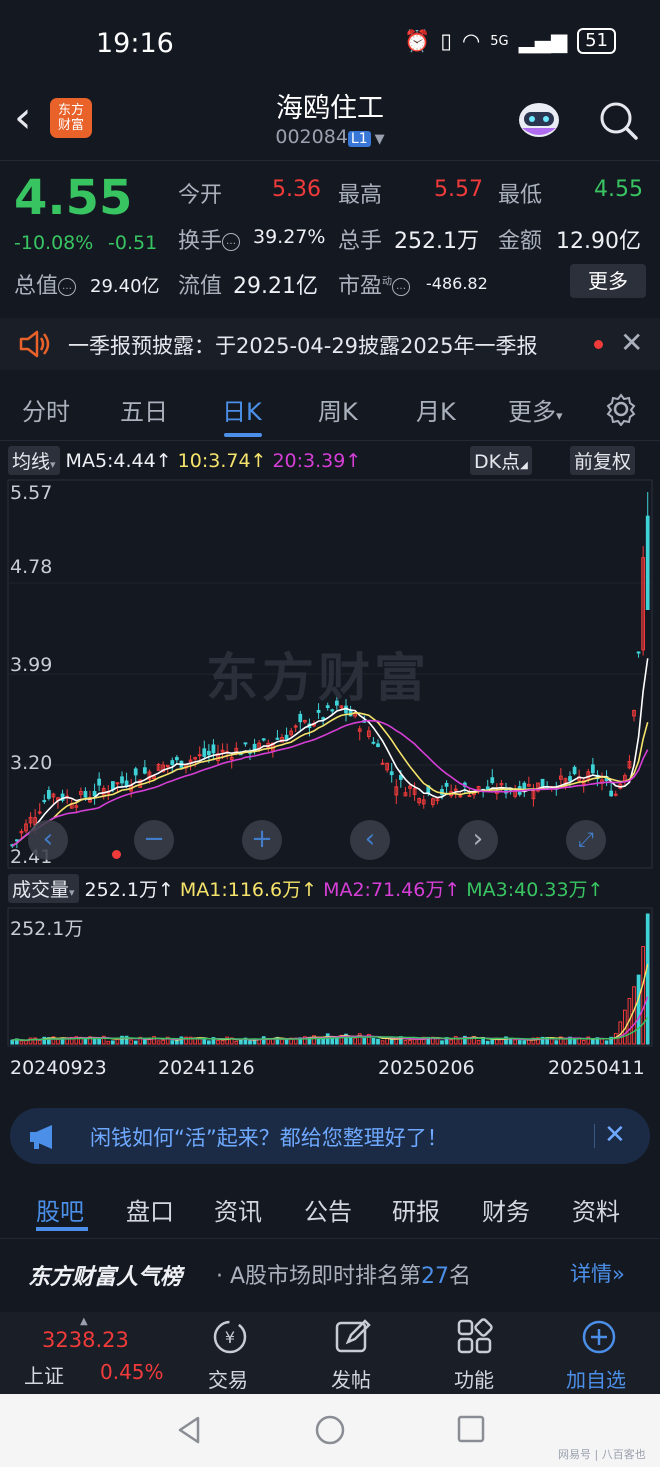 The image size is (660, 1467). What do you see at coordinates (144, 409) in the screenshot?
I see `tab-five-day: 五日` at bounding box center [144, 409].